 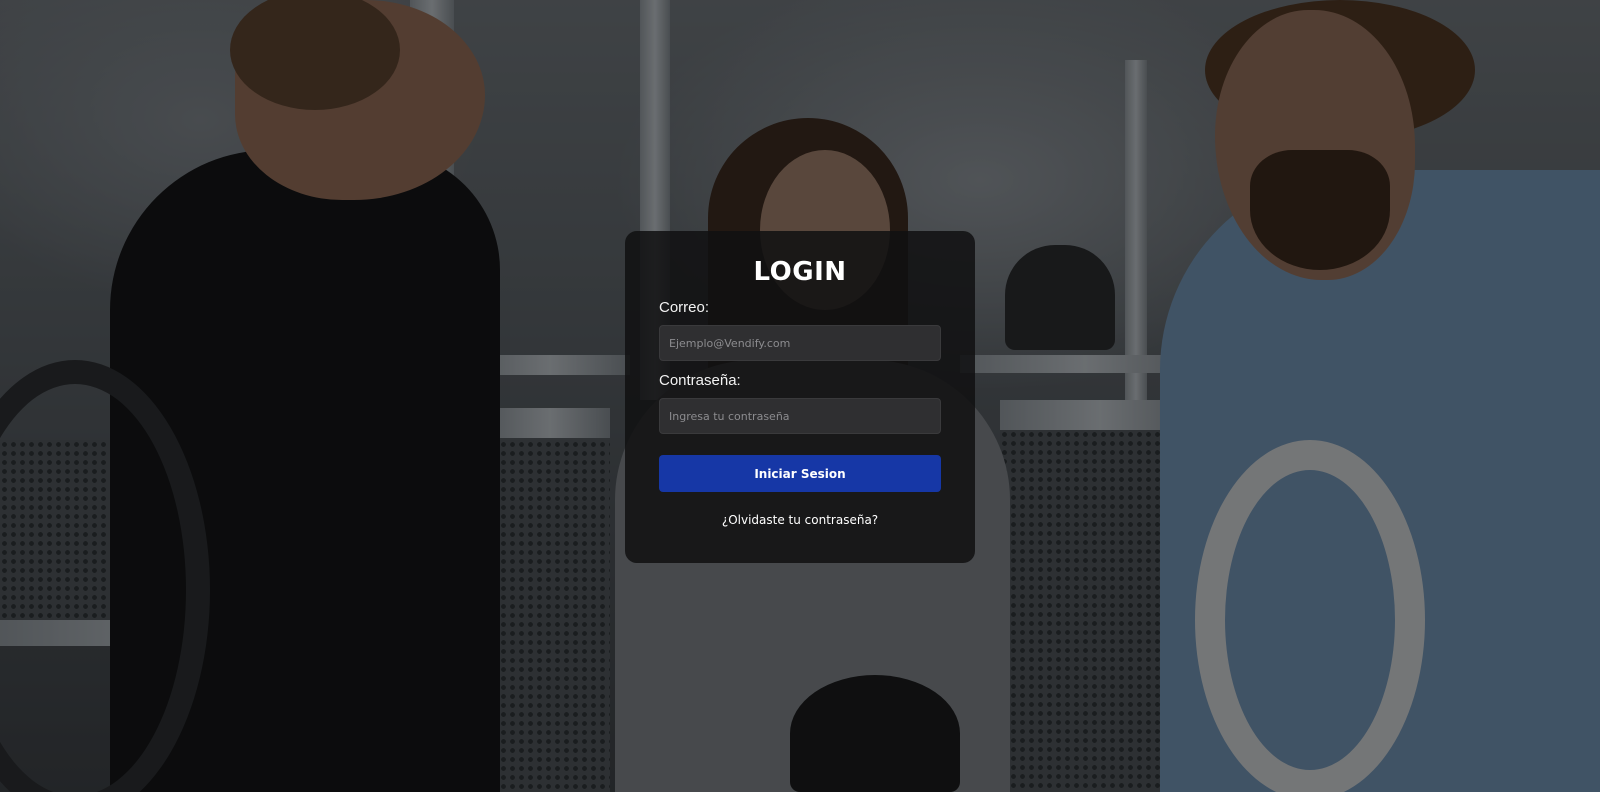 What do you see at coordinates (700, 380) in the screenshot?
I see `password-label: Contraseña:` at bounding box center [700, 380].